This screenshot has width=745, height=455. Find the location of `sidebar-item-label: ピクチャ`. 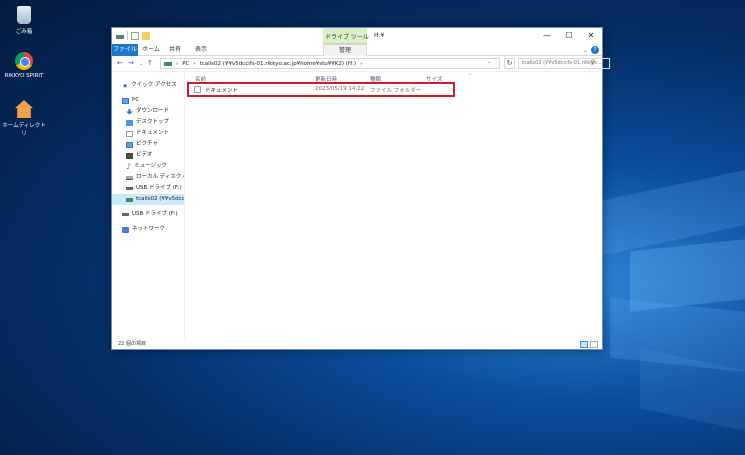

sidebar-item-label: ピクチャ is located at coordinates (147, 144).